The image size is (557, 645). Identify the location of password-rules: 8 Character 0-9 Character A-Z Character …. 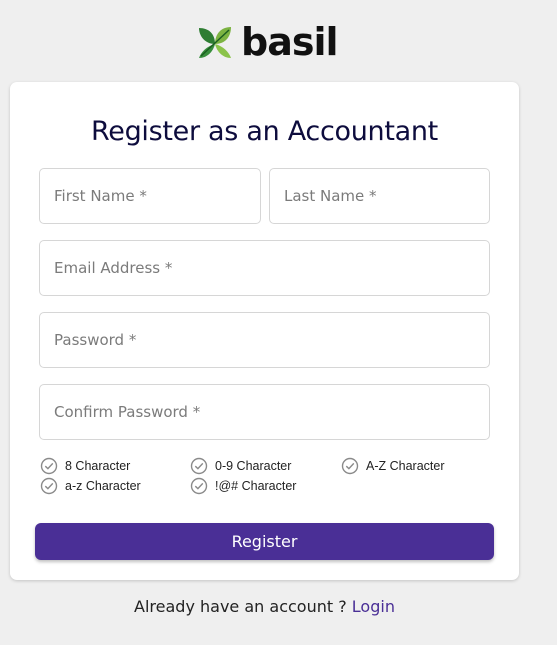
(270, 477).